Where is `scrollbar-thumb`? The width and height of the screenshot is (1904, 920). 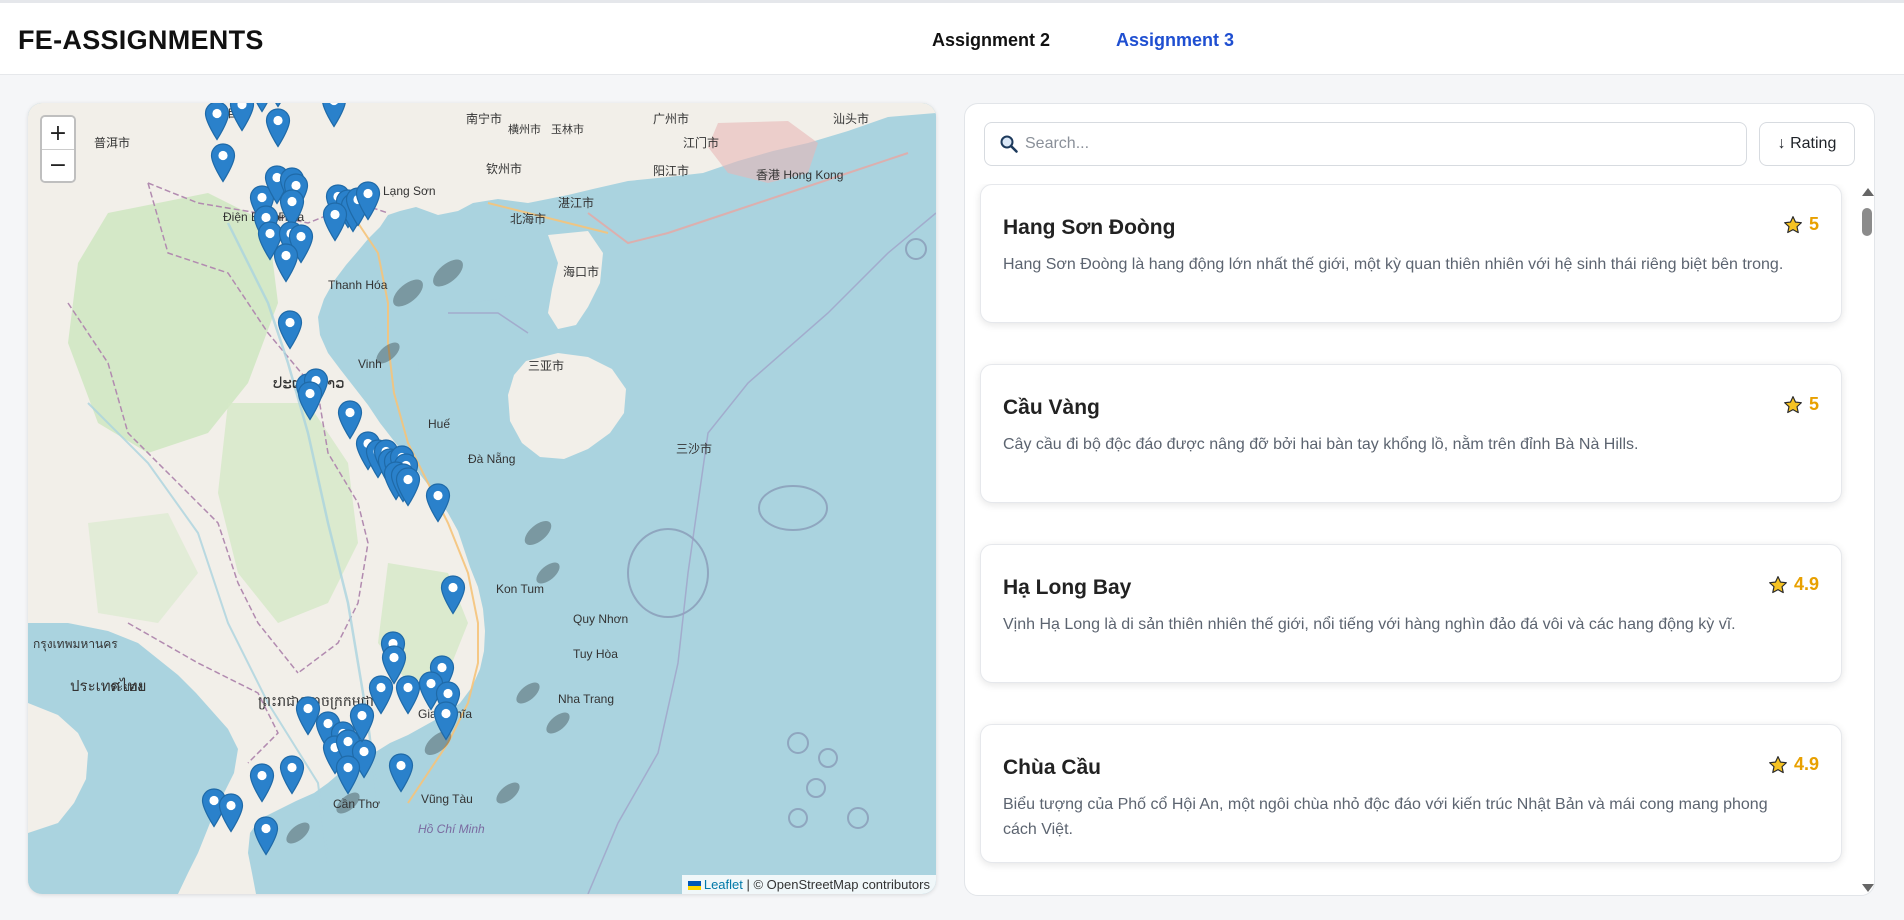
scrollbar-thumb is located at coordinates (1867, 222).